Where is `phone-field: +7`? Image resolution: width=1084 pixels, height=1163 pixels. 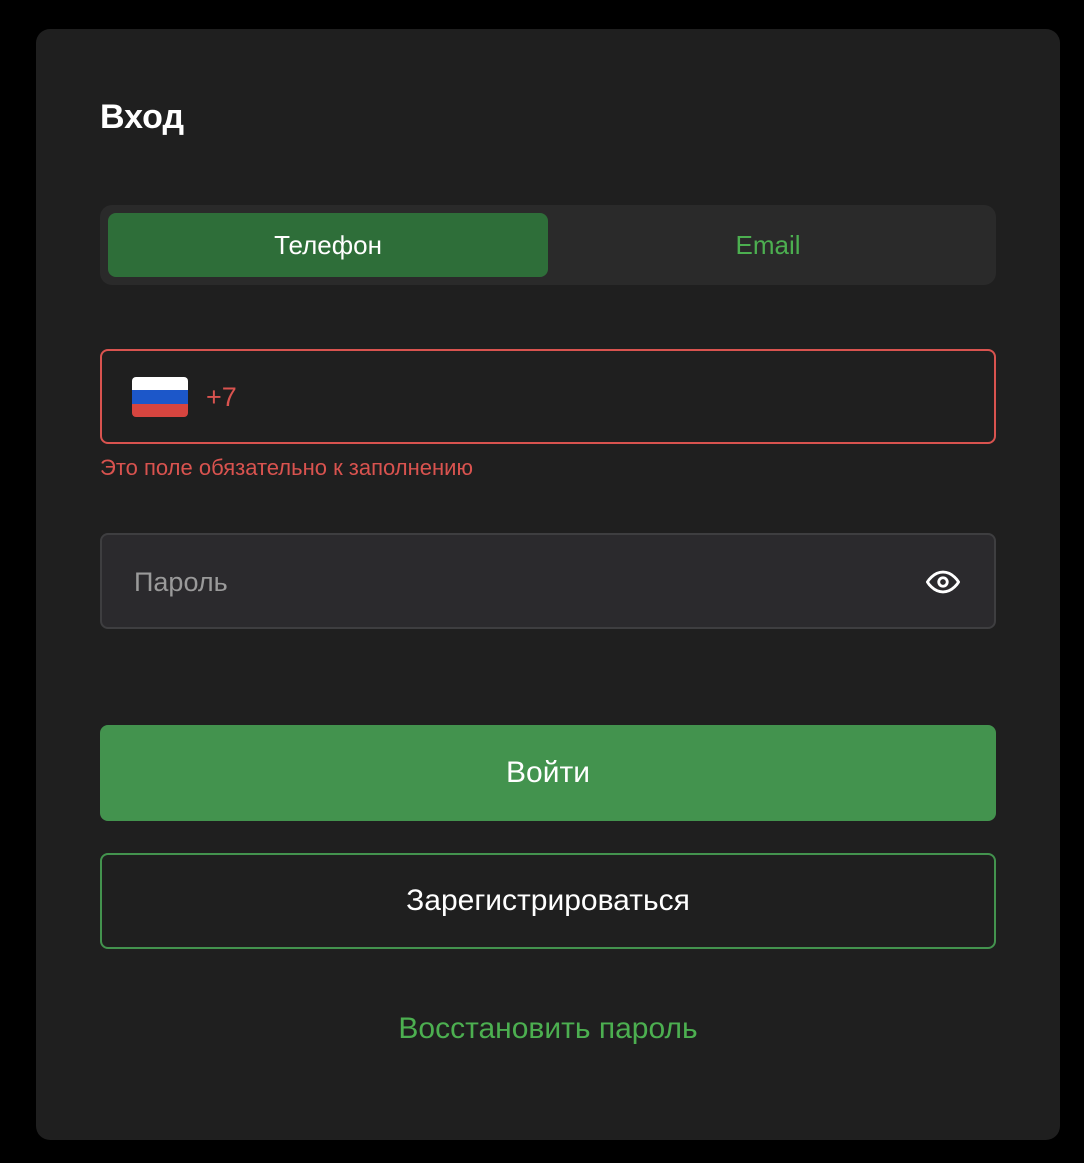
phone-field: +7 is located at coordinates (548, 396).